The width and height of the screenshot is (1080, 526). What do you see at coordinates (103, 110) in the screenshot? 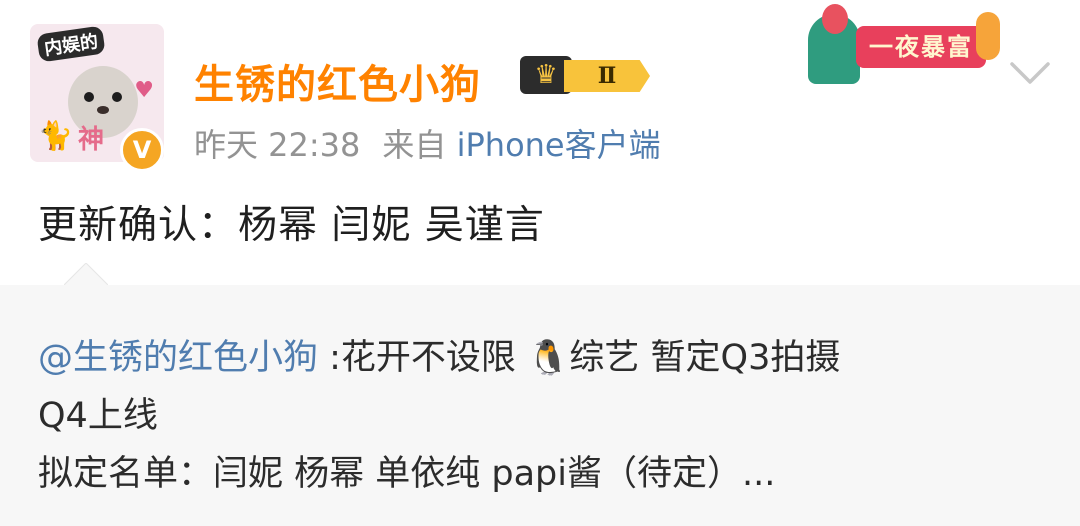
I see `avatar-nose` at bounding box center [103, 110].